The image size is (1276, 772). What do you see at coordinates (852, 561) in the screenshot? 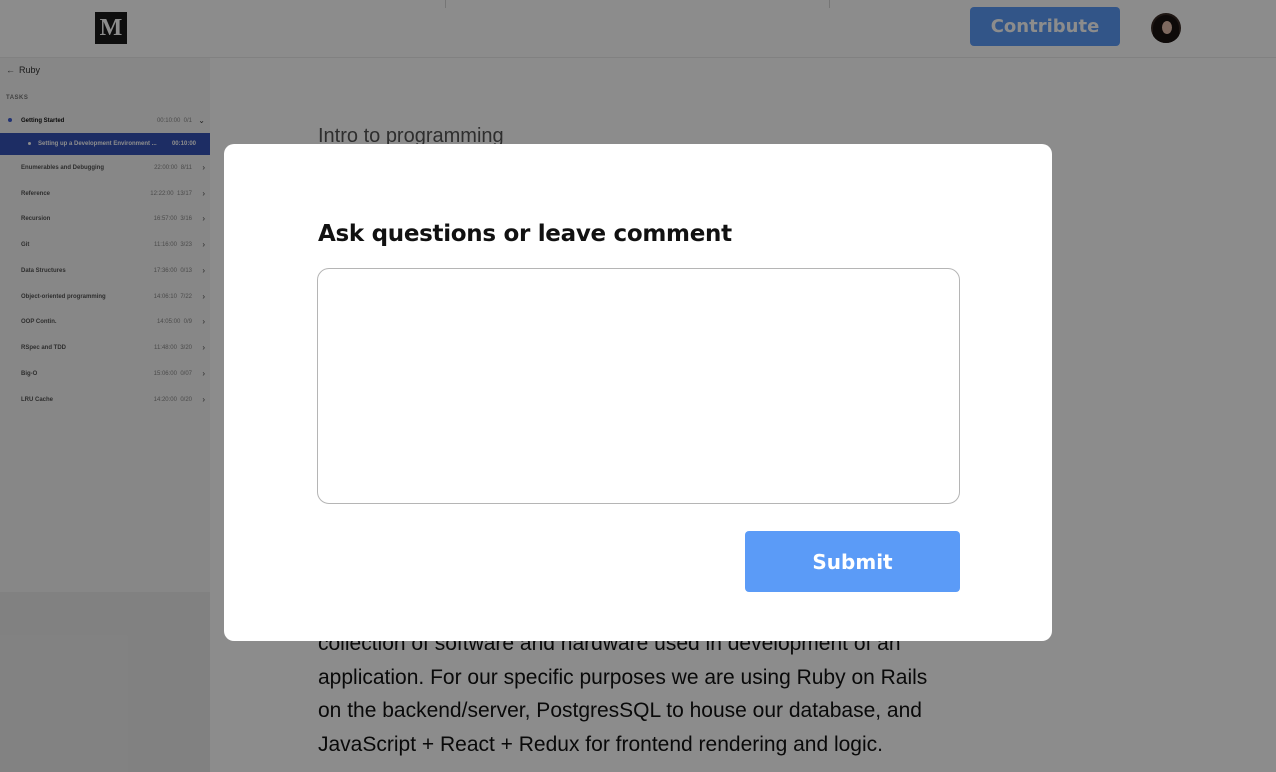
I see `submit-button: Submit` at bounding box center [852, 561].